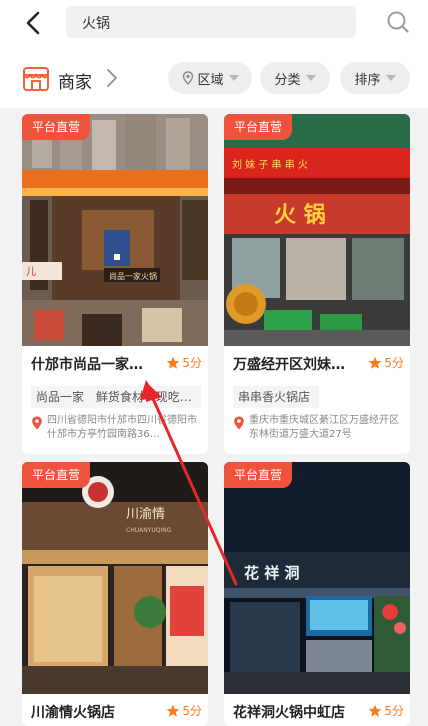  What do you see at coordinates (149, 530) in the screenshot?
I see `photo-storefront-sub: CHUANYUQING` at bounding box center [149, 530].